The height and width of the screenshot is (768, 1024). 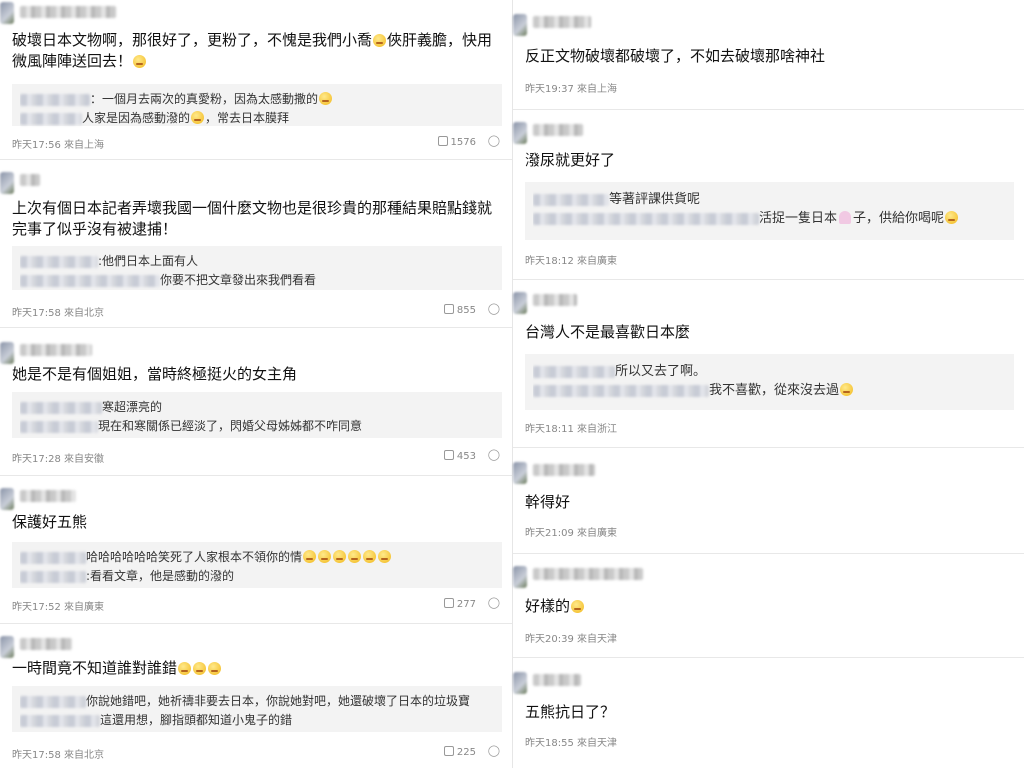 What do you see at coordinates (58, 145) in the screenshot?
I see `comment-meta: 昨天17:56 來自上海` at bounding box center [58, 145].